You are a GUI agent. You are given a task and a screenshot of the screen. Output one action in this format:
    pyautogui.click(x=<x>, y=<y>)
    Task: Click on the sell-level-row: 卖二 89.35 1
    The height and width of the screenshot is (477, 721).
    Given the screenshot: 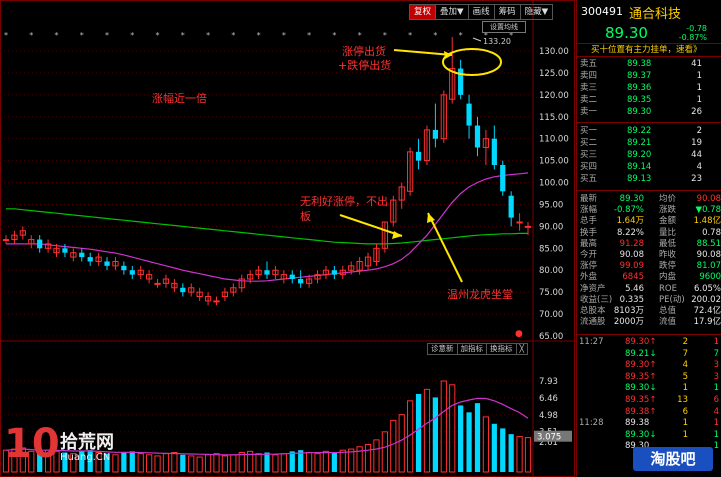 What is the action you would take?
    pyautogui.click(x=649, y=100)
    